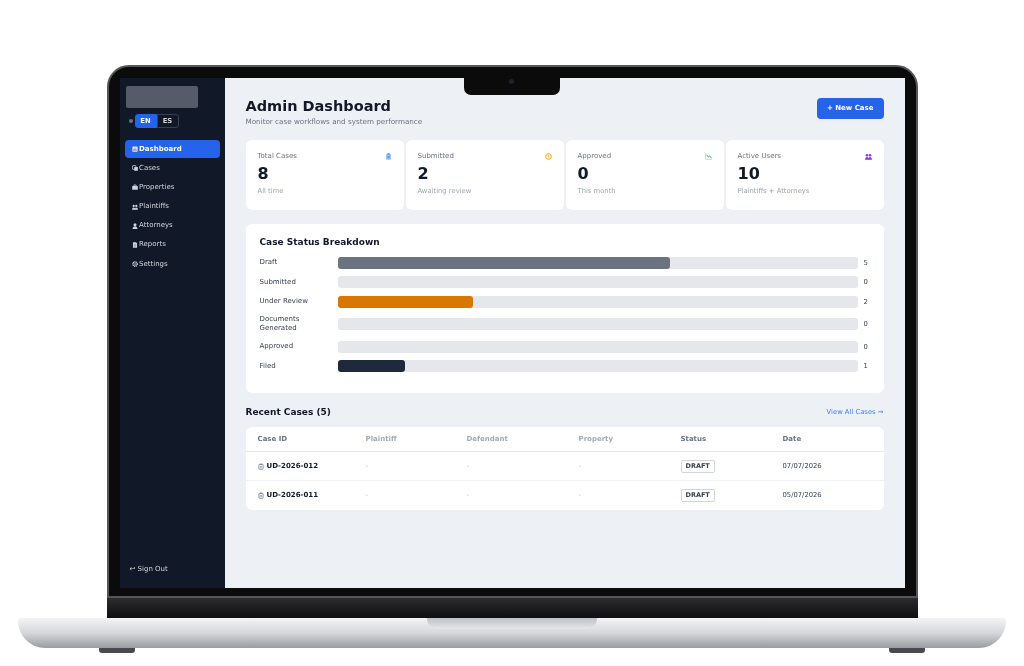  What do you see at coordinates (318, 106) in the screenshot?
I see `page-title: Admin Dashboard` at bounding box center [318, 106].